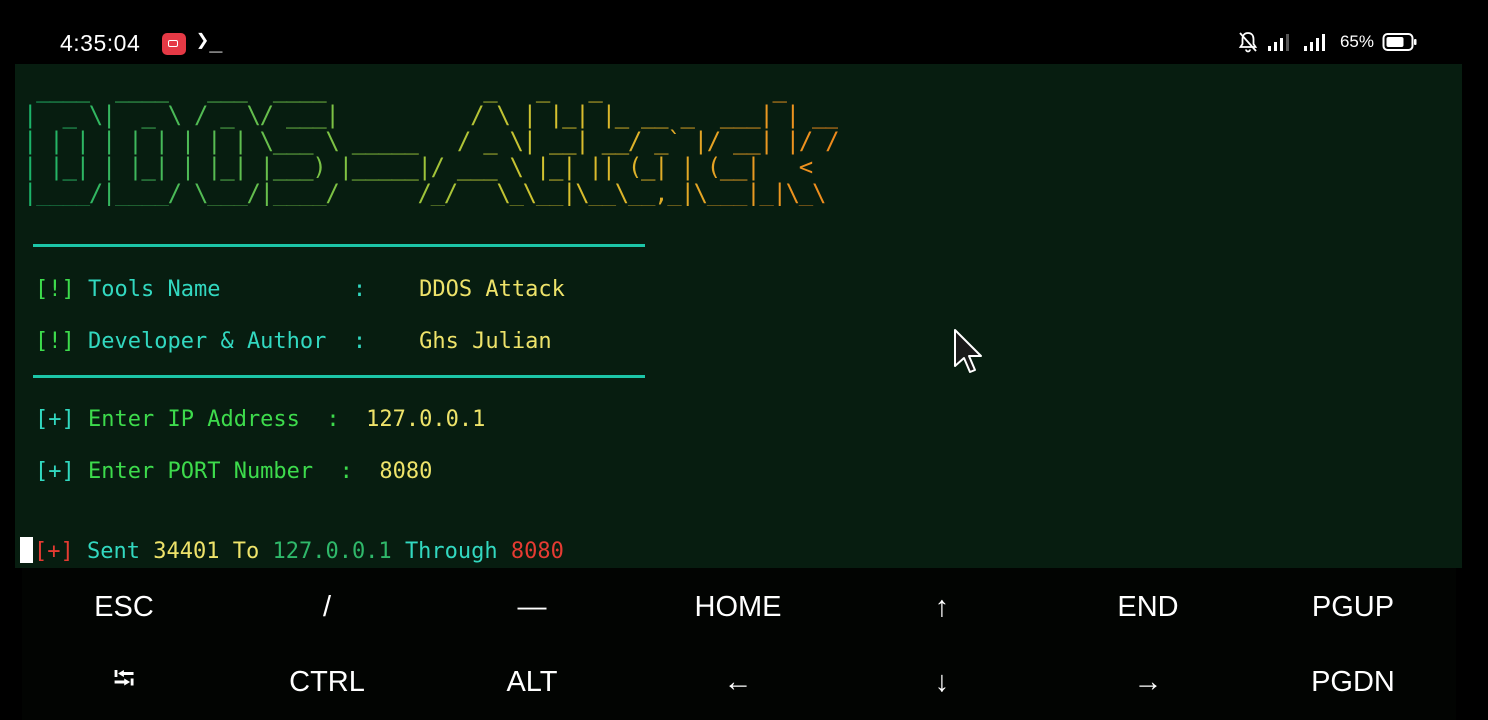 The width and height of the screenshot is (1488, 720). What do you see at coordinates (1148, 607) in the screenshot?
I see `key-end: END` at bounding box center [1148, 607].